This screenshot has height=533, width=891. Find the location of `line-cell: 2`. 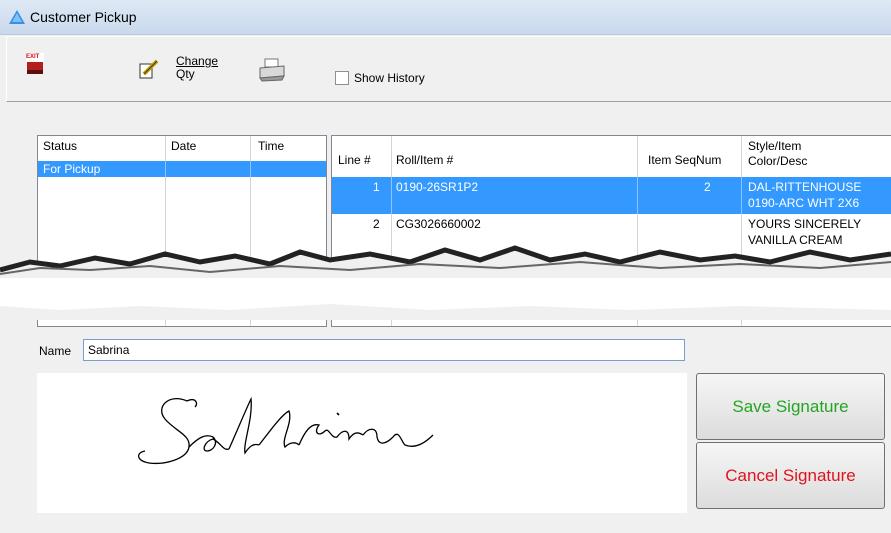

line-cell: 2 is located at coordinates (376, 224).